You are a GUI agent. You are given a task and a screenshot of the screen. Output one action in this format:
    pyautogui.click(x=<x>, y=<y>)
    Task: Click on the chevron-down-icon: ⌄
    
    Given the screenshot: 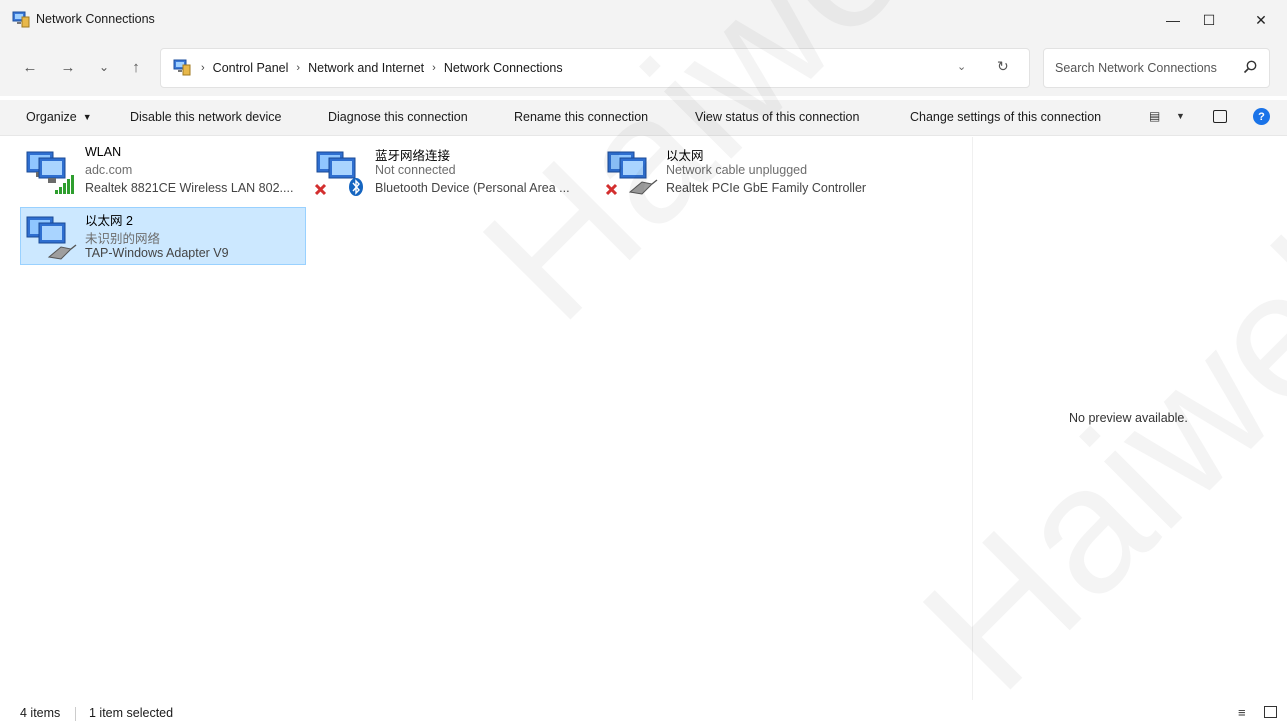 What is the action you would take?
    pyautogui.click(x=104, y=67)
    